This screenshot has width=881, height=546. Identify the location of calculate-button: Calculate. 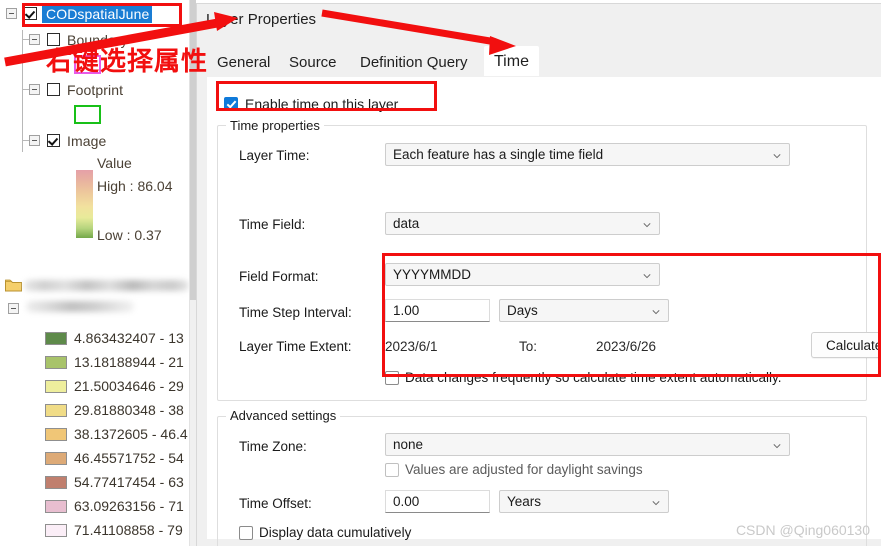
(846, 345).